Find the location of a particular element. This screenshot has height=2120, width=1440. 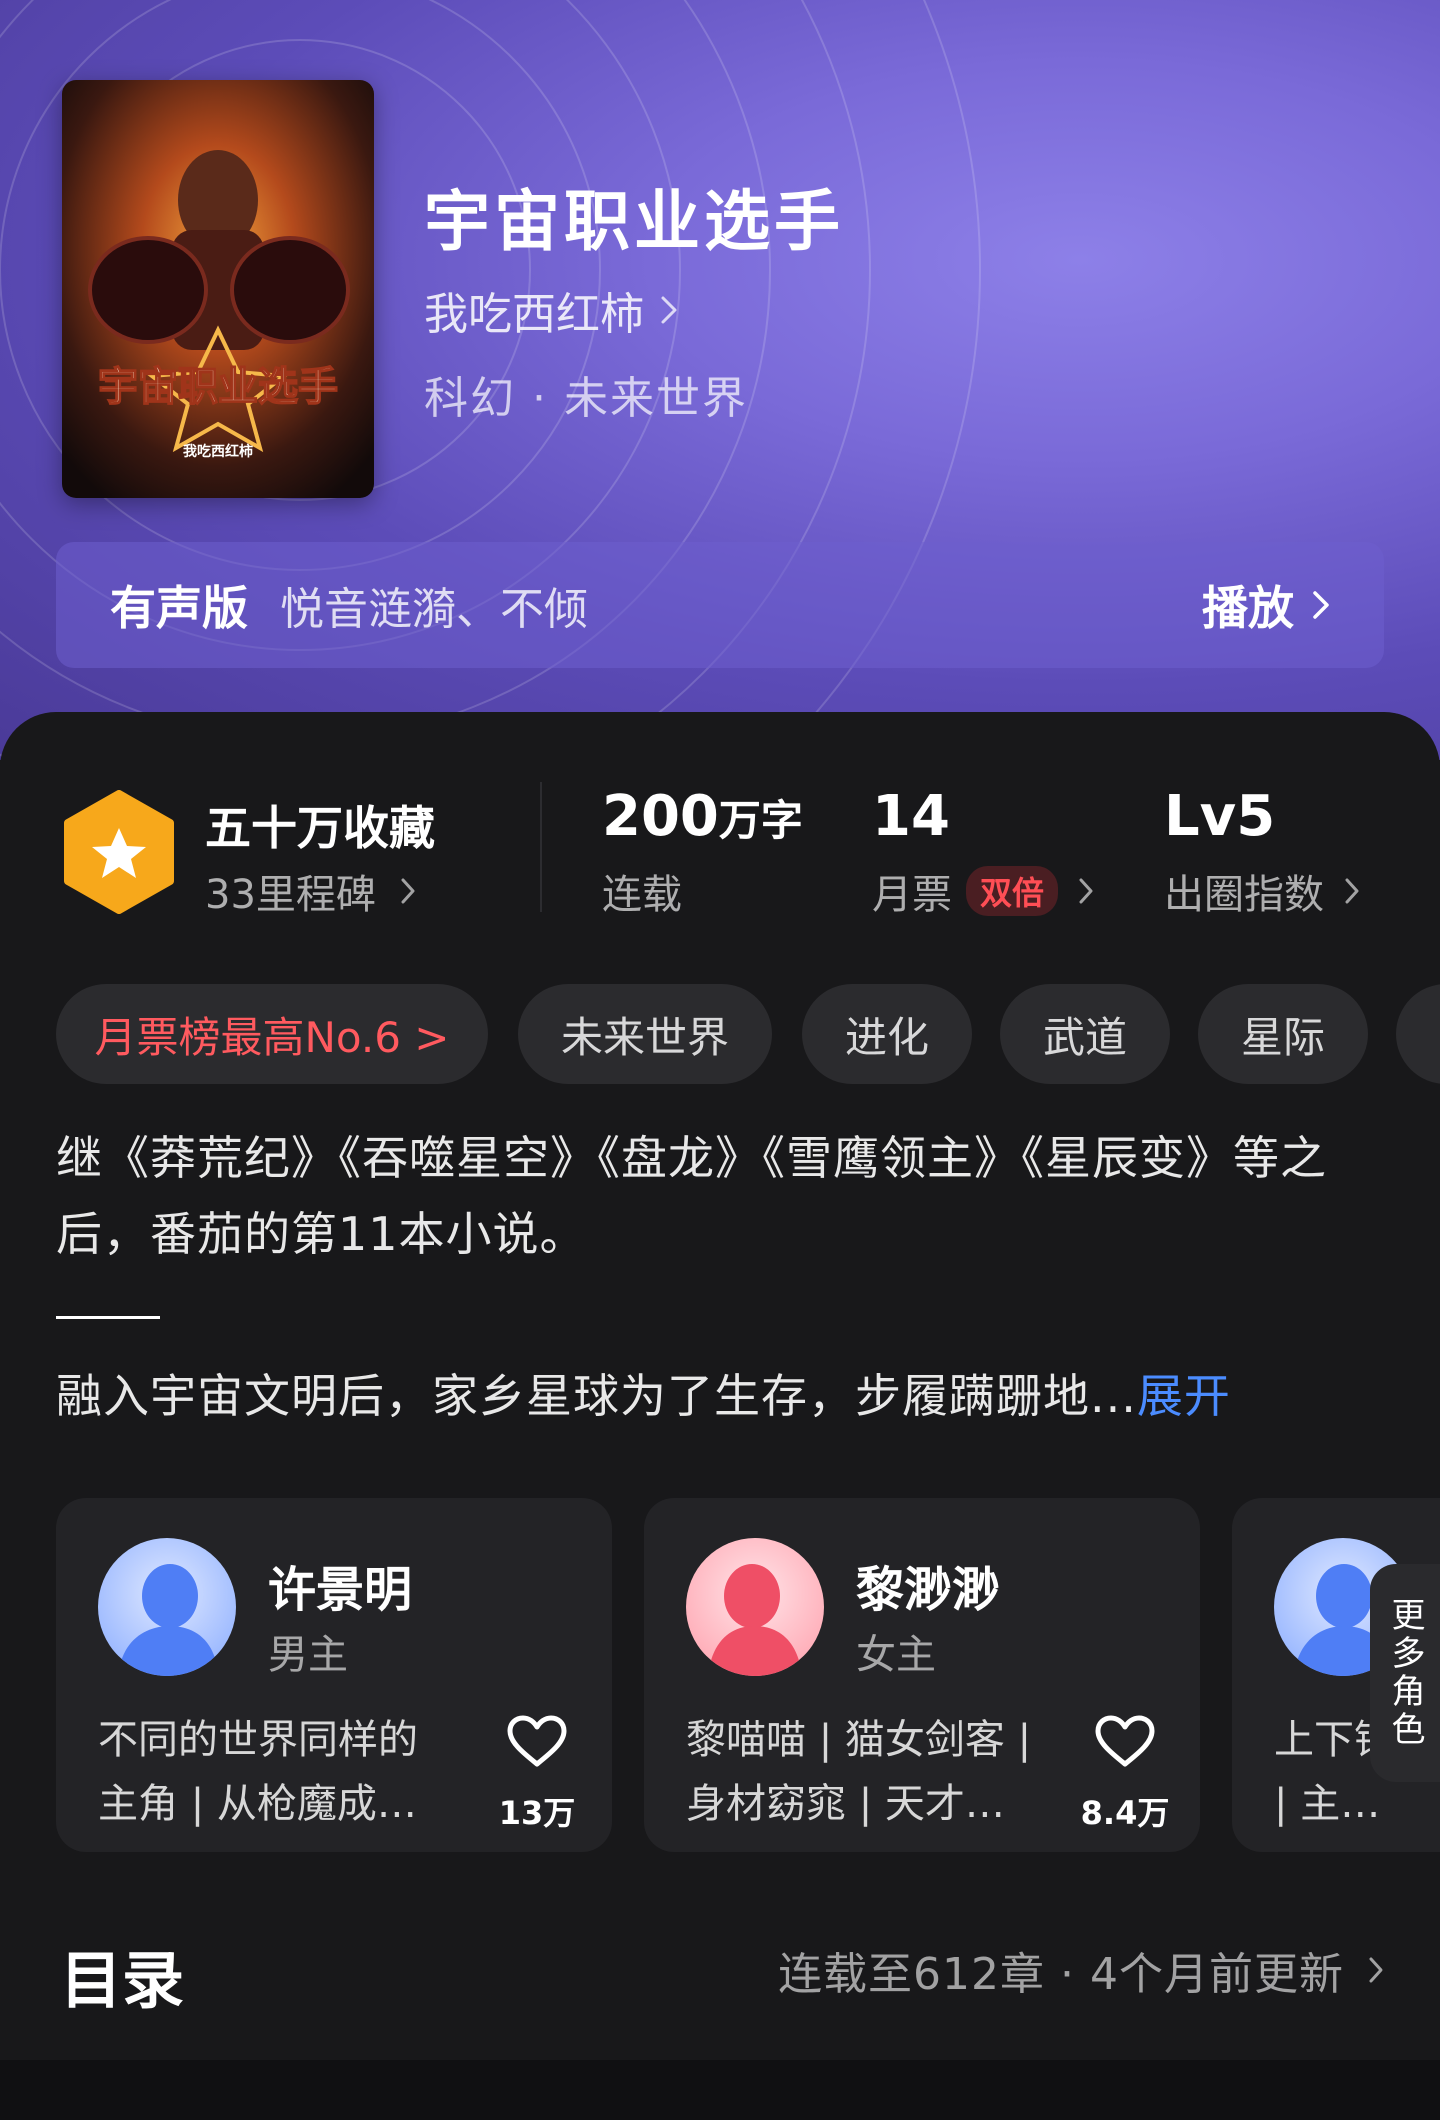

star-badge-icon is located at coordinates (119, 852).